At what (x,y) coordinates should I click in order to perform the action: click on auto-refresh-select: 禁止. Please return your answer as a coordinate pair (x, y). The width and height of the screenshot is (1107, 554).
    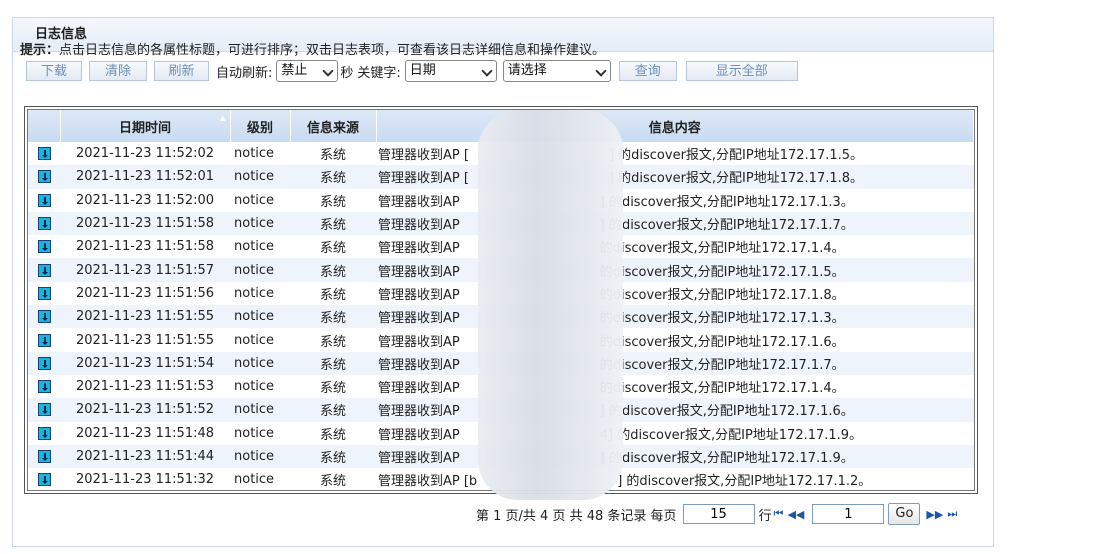
    Looking at the image, I should click on (307, 71).